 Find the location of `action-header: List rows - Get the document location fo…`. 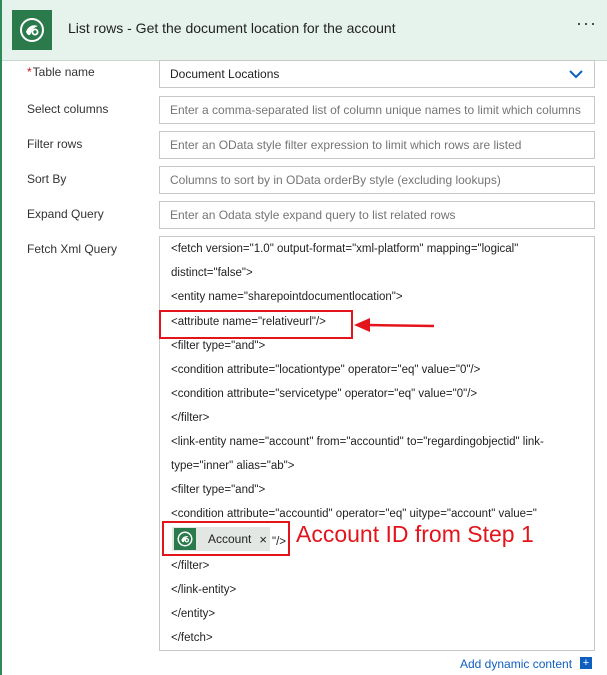

action-header: List rows - Get the document location fo… is located at coordinates (304, 30).